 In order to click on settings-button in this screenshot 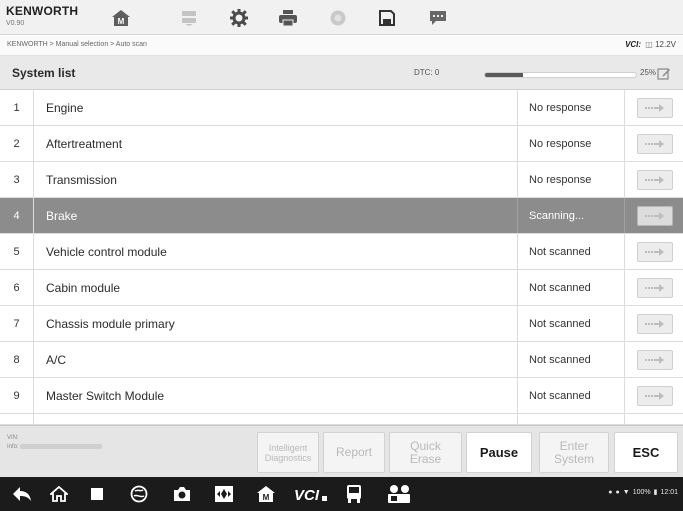, I will do `click(239, 17)`.